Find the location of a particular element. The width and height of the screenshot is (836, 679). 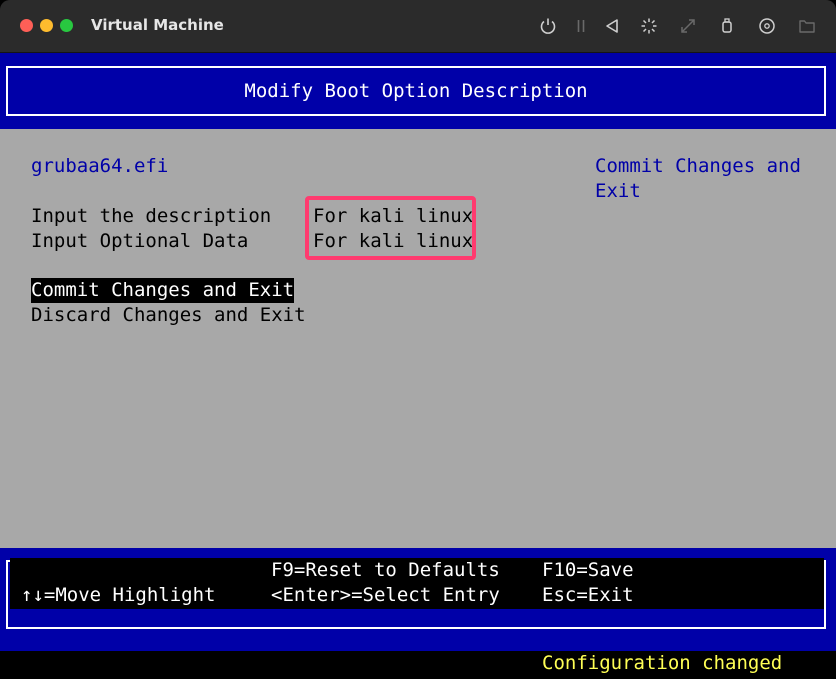

minimize-window-button is located at coordinates (46, 25).